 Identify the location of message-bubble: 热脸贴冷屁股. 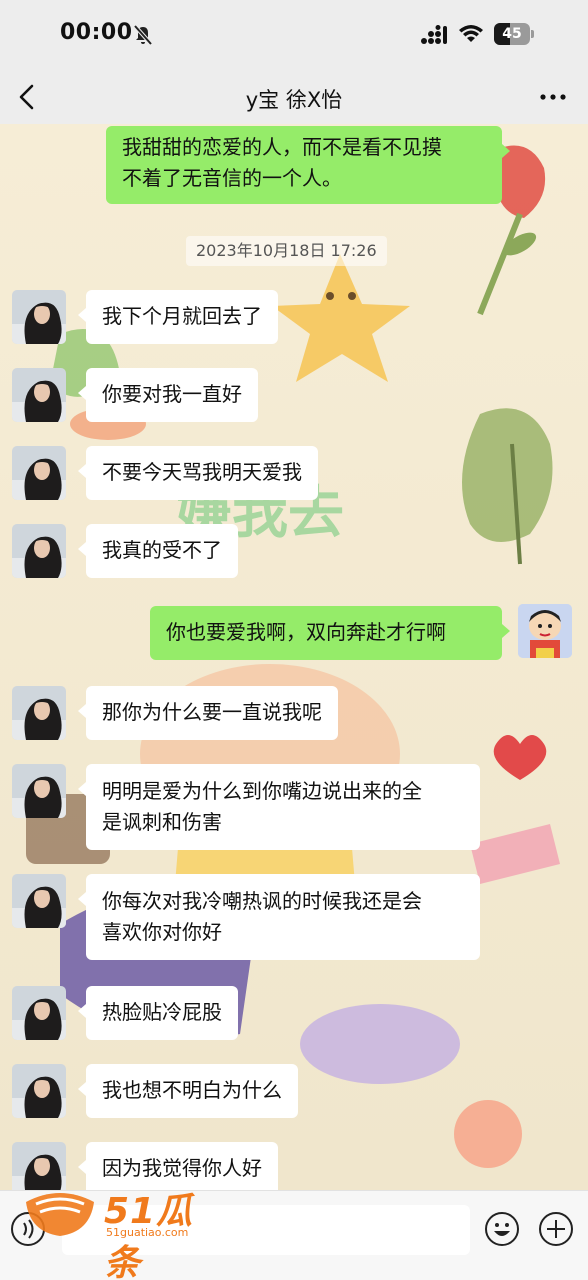
(158, 1013).